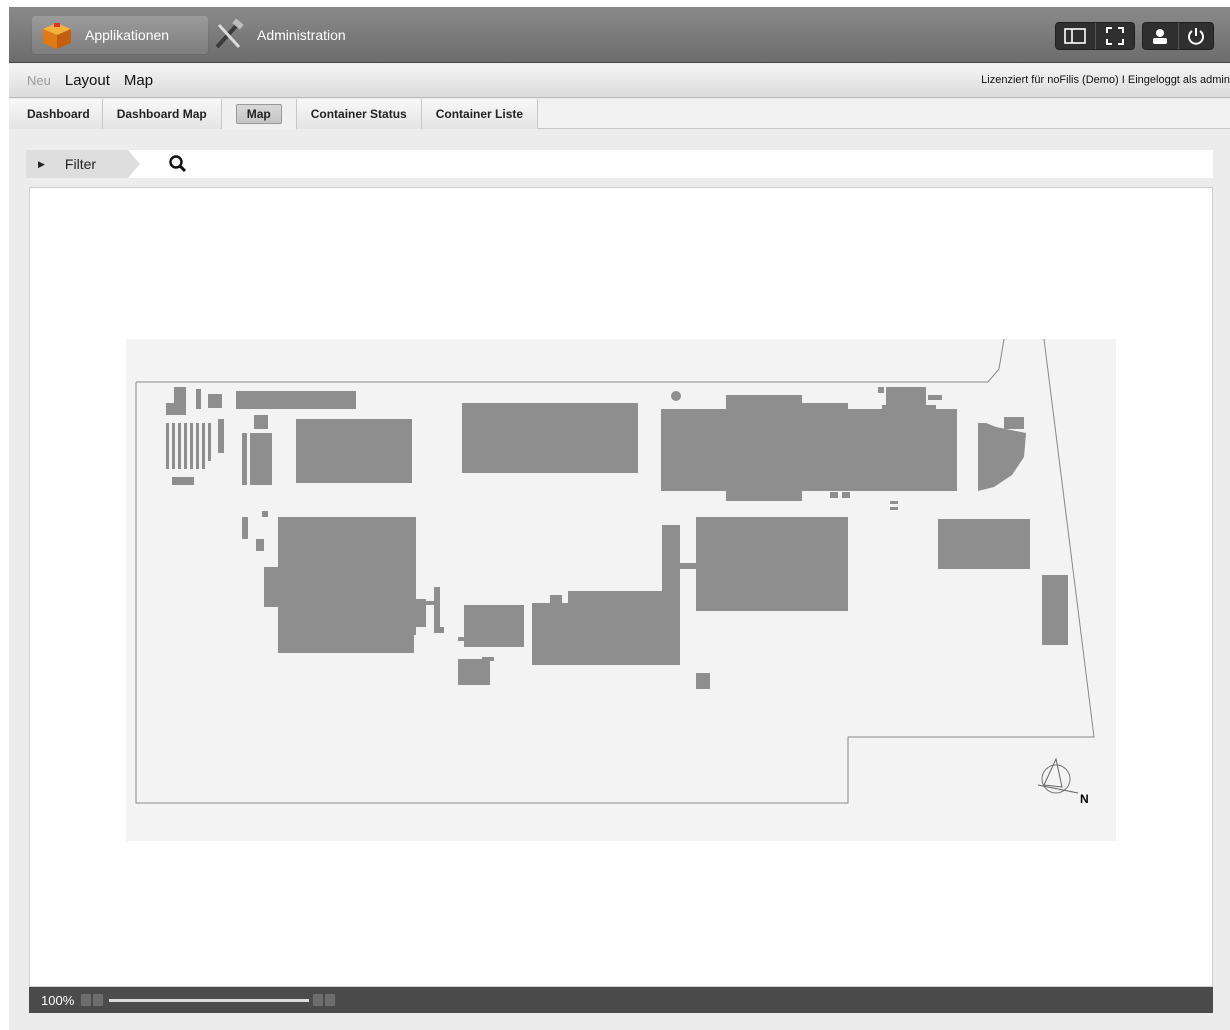 The height and width of the screenshot is (1030, 1230). What do you see at coordinates (229, 33) in the screenshot?
I see `tools-icon` at bounding box center [229, 33].